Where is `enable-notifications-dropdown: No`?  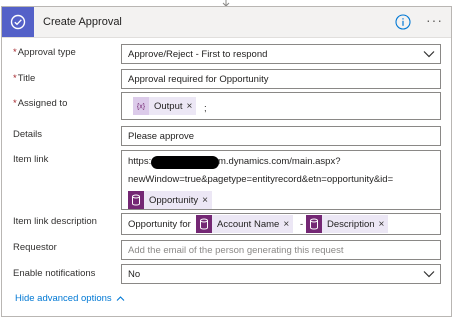 enable-notifications-dropdown: No is located at coordinates (281, 274).